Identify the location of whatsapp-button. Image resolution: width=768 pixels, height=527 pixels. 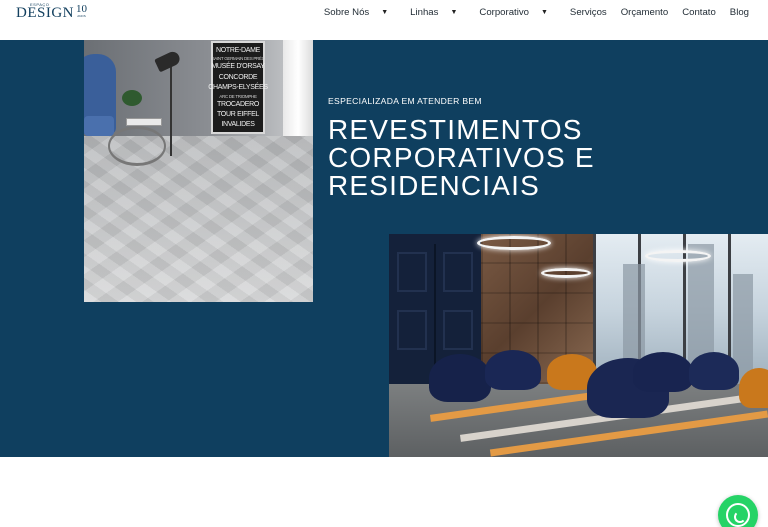
(738, 511).